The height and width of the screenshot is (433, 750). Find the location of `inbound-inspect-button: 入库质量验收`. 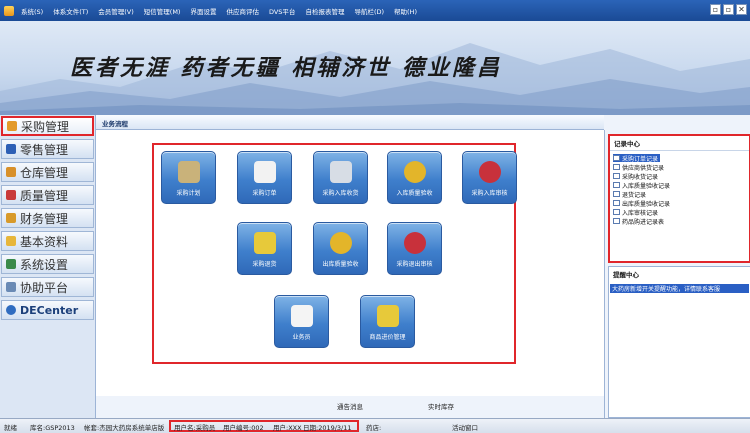

inbound-inspect-button: 入库质量验收 is located at coordinates (414, 177).